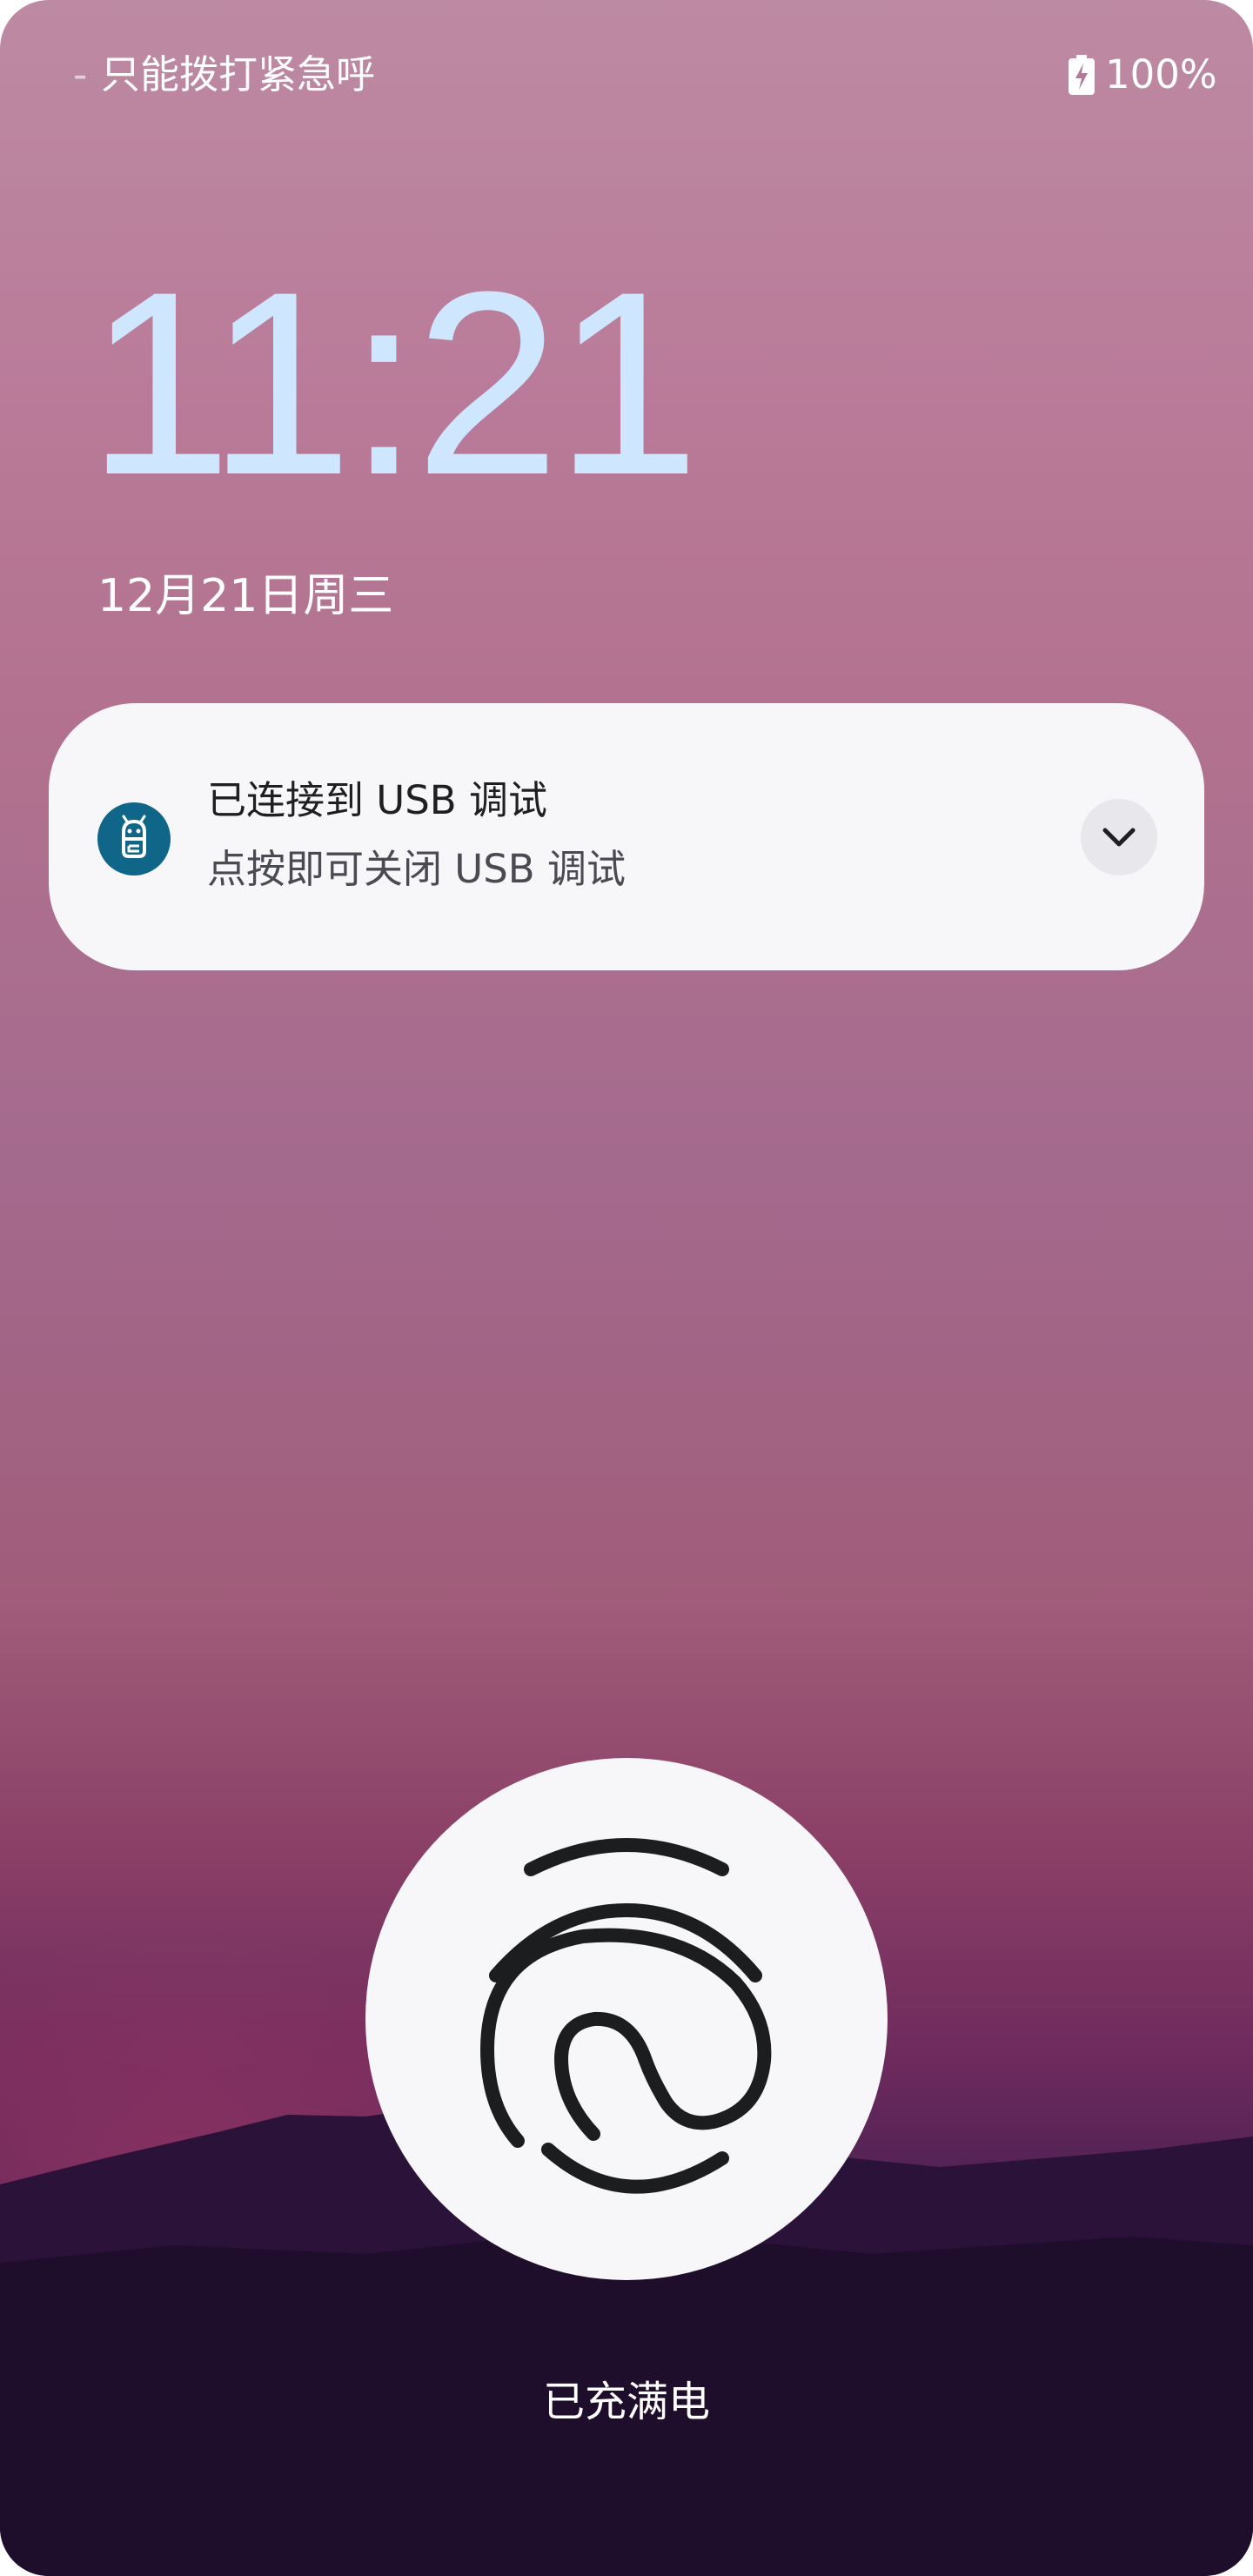  I want to click on notification-body: 点按即可关闭 USB 调试, so click(416, 869).